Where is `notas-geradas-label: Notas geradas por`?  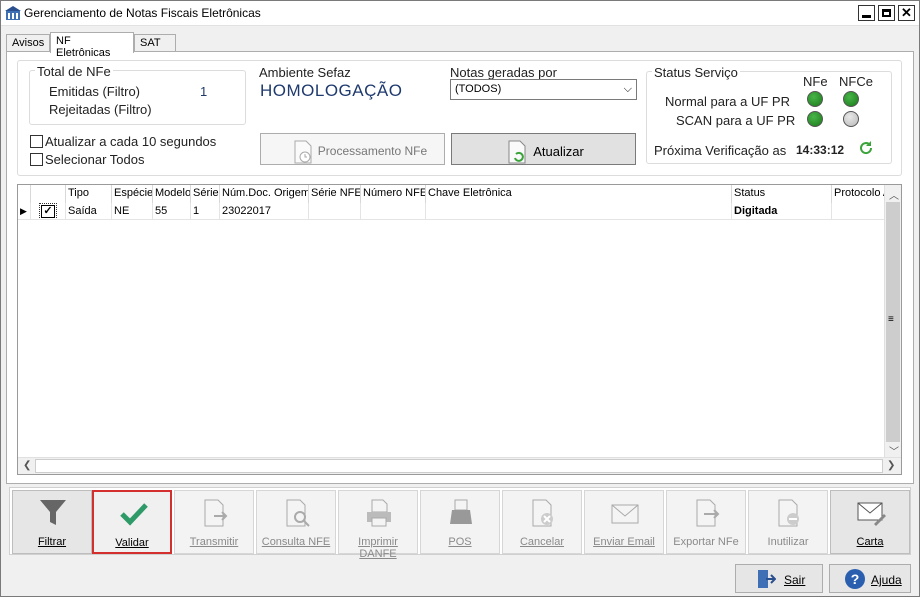
notas-geradas-label: Notas geradas por is located at coordinates (503, 72).